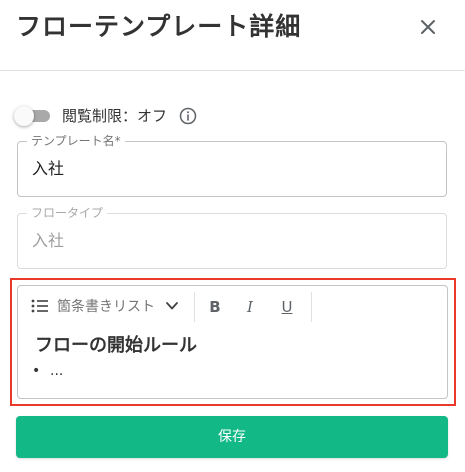  I want to click on close-icon, so click(428, 27).